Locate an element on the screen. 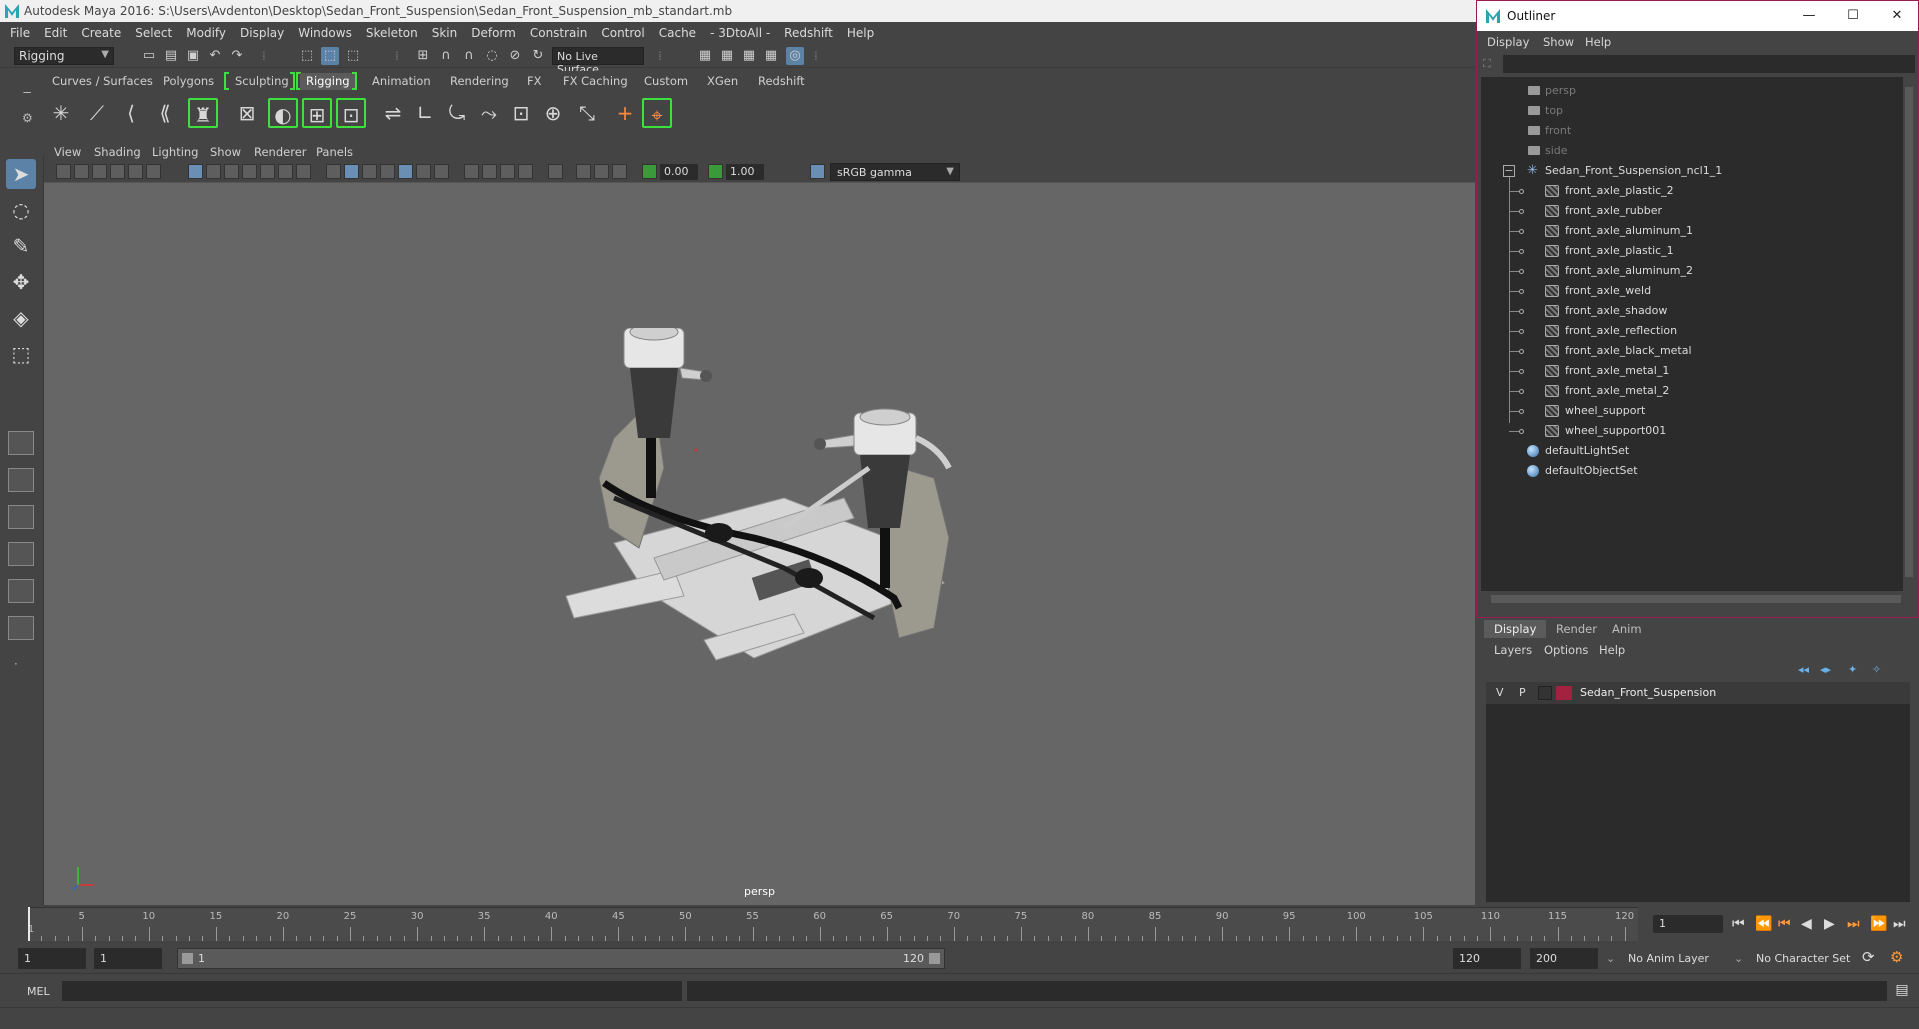 The height and width of the screenshot is (1029, 1919). scrollbar-thumb is located at coordinates (1696, 599).